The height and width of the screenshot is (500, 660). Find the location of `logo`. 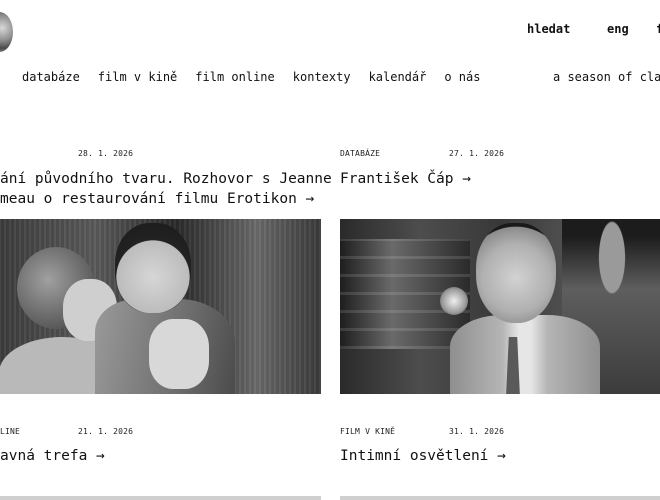

logo is located at coordinates (6, 32).